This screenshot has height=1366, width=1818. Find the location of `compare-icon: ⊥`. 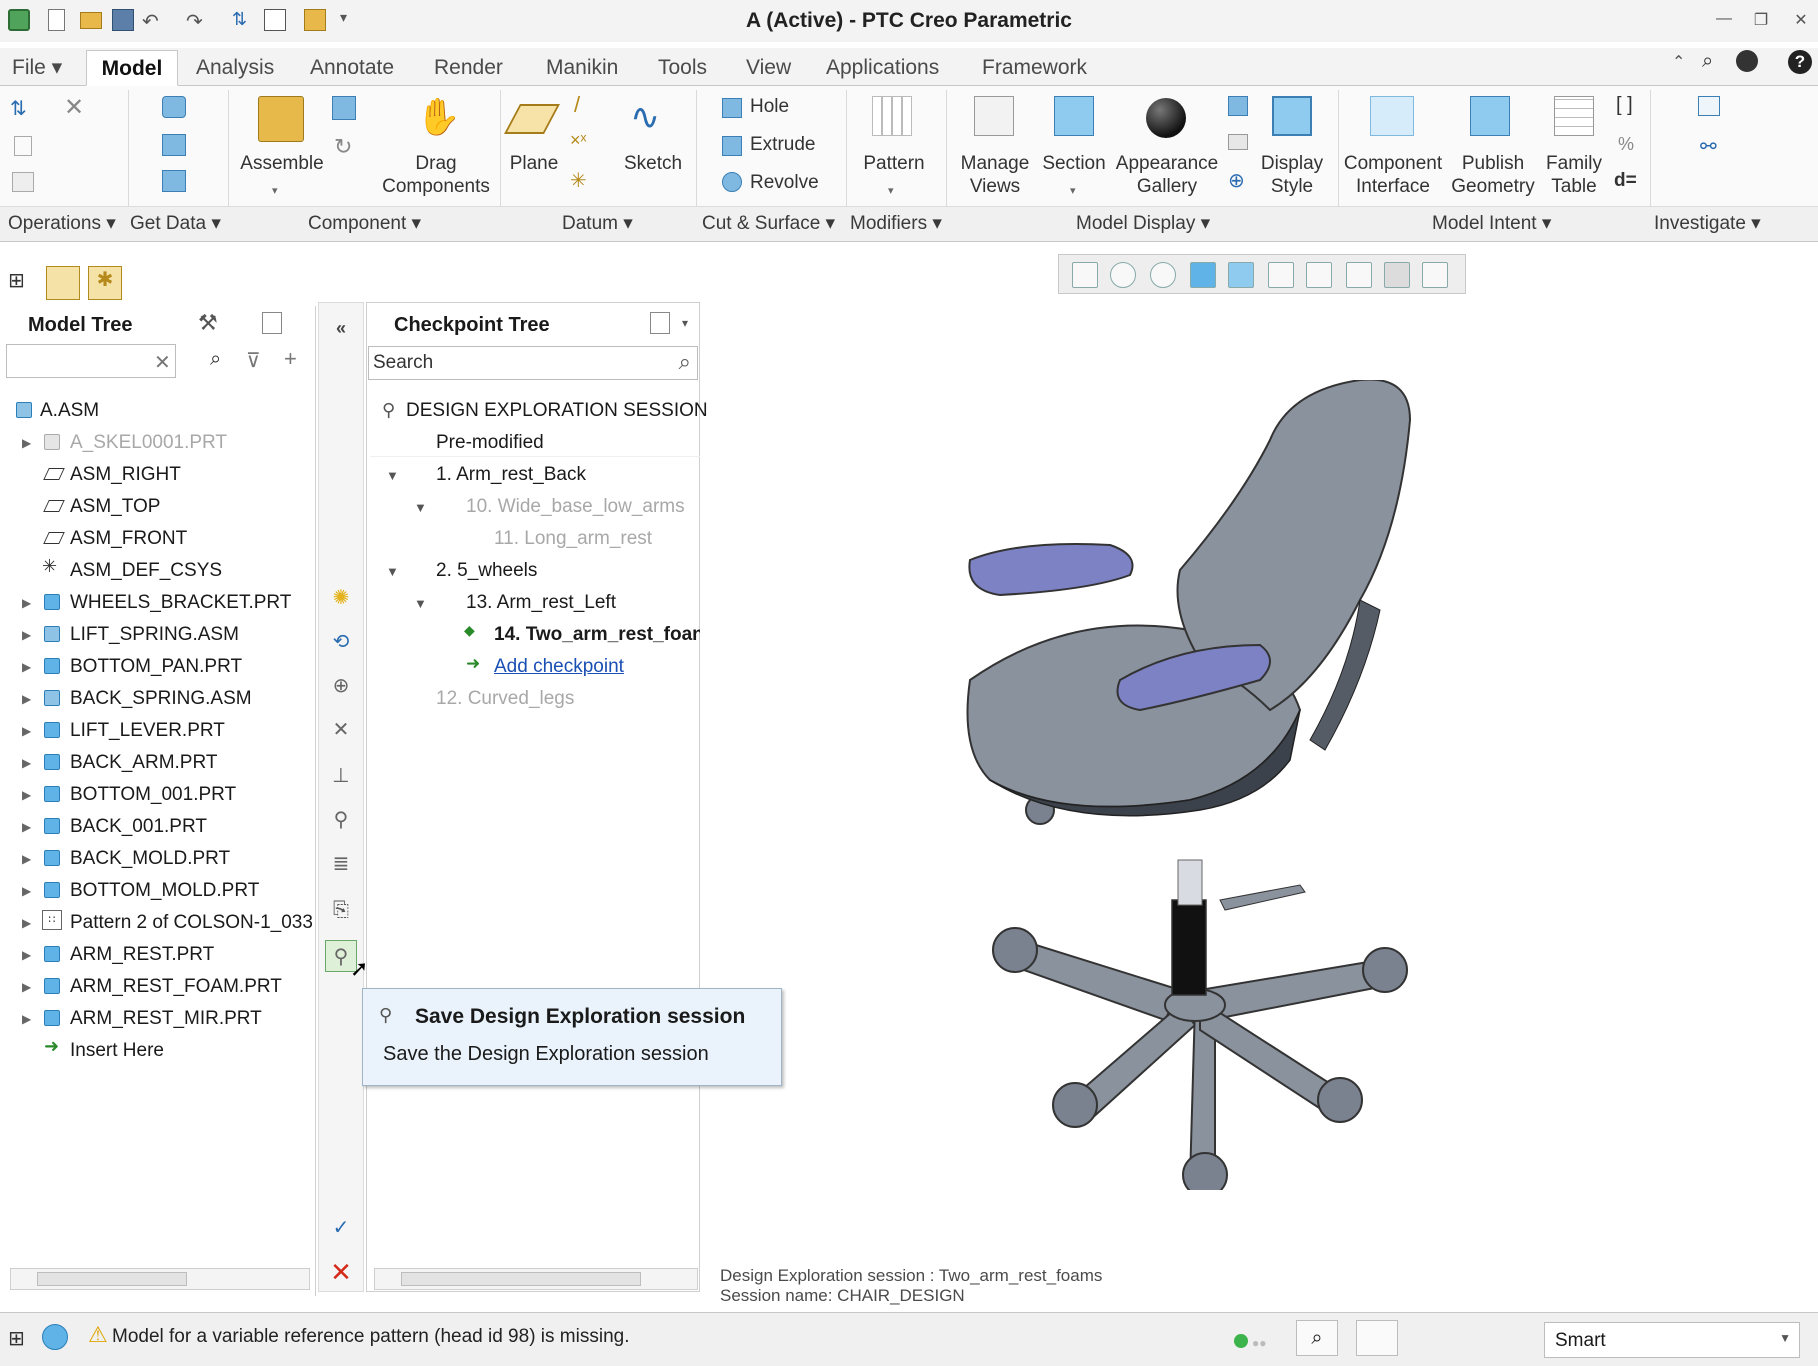

compare-icon: ⊥ is located at coordinates (341, 776).